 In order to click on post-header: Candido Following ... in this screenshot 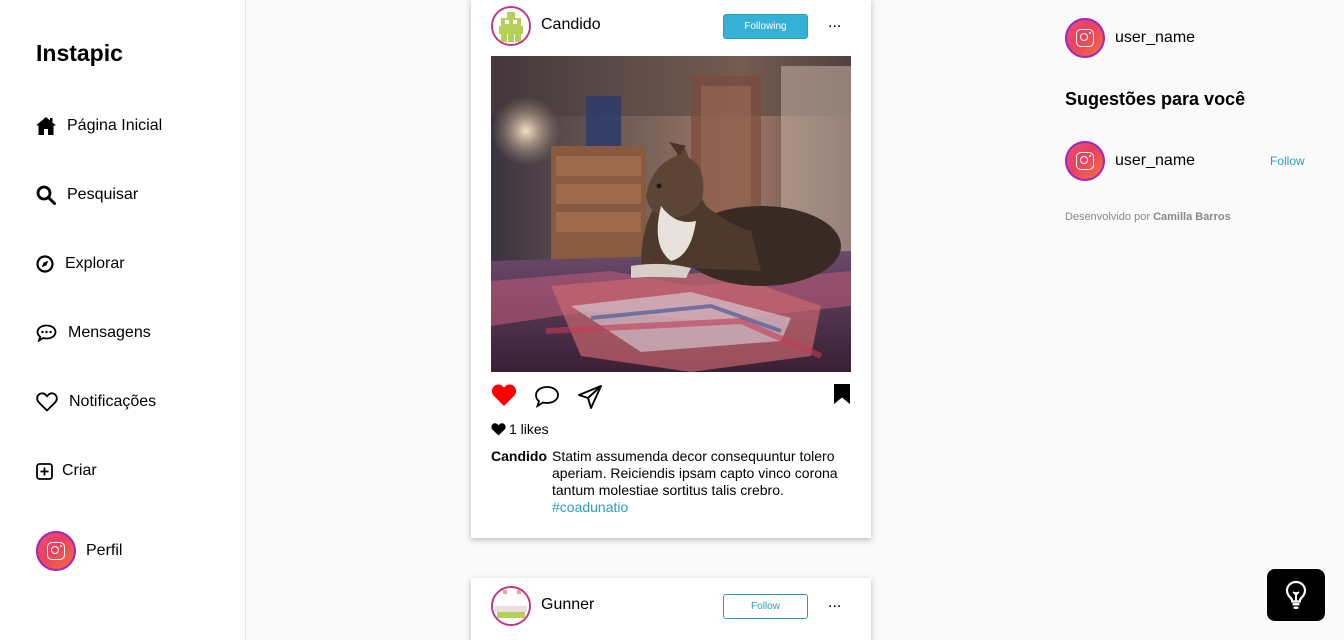, I will do `click(671, 28)`.